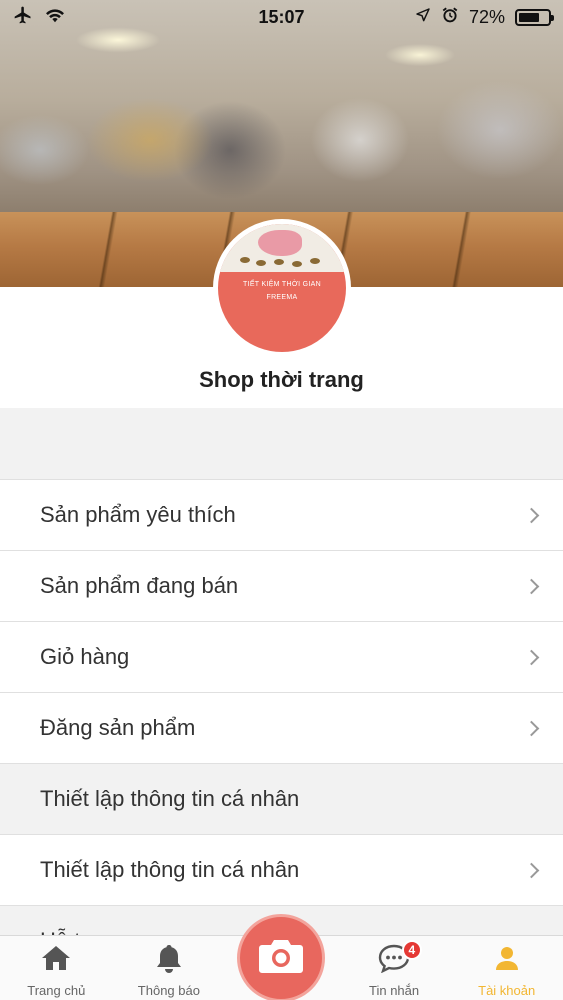  What do you see at coordinates (85, 656) in the screenshot?
I see `menu-item-label: Giỏ hàng` at bounding box center [85, 656].